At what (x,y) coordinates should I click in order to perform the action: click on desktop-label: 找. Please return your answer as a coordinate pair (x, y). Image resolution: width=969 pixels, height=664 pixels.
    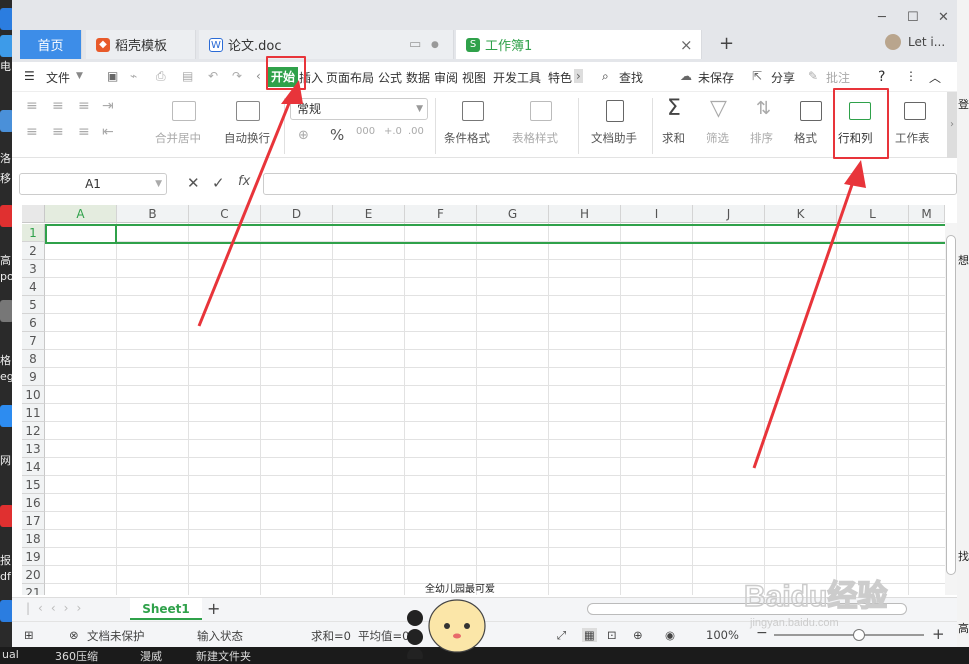
    Looking at the image, I should click on (963, 556).